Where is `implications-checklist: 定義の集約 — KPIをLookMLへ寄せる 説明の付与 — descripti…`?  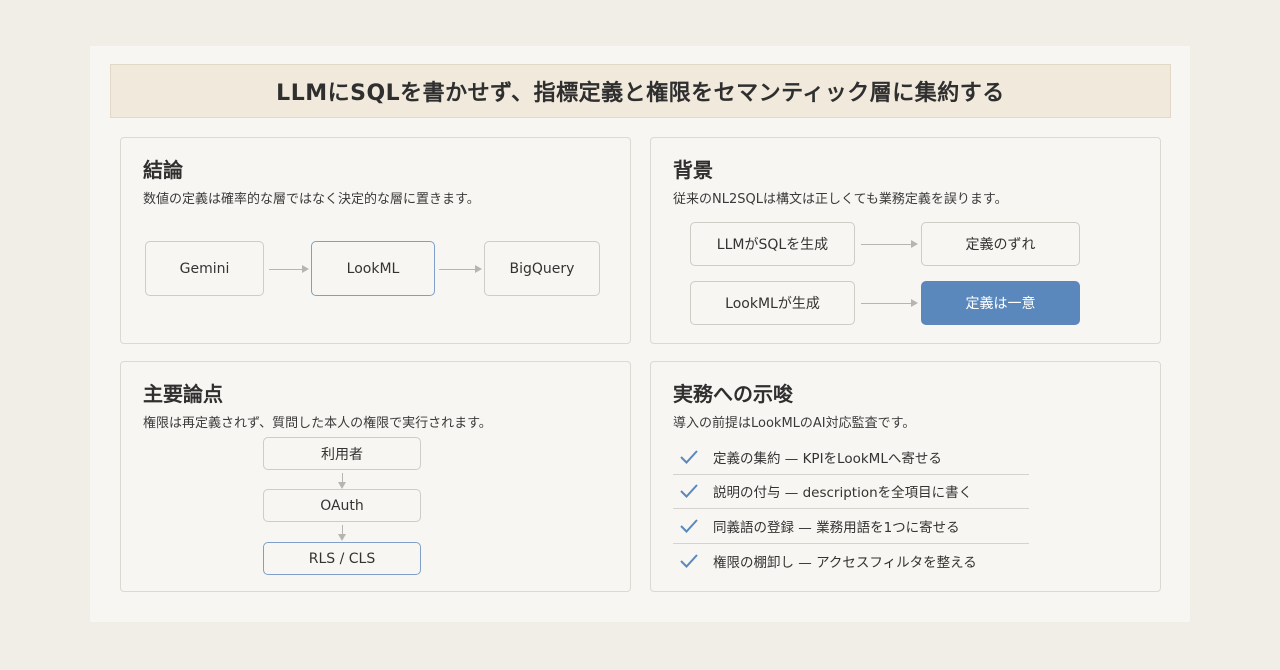 implications-checklist: 定義の集約 — KPIをLookMLへ寄せる 説明の付与 — descripti… is located at coordinates (851, 509).